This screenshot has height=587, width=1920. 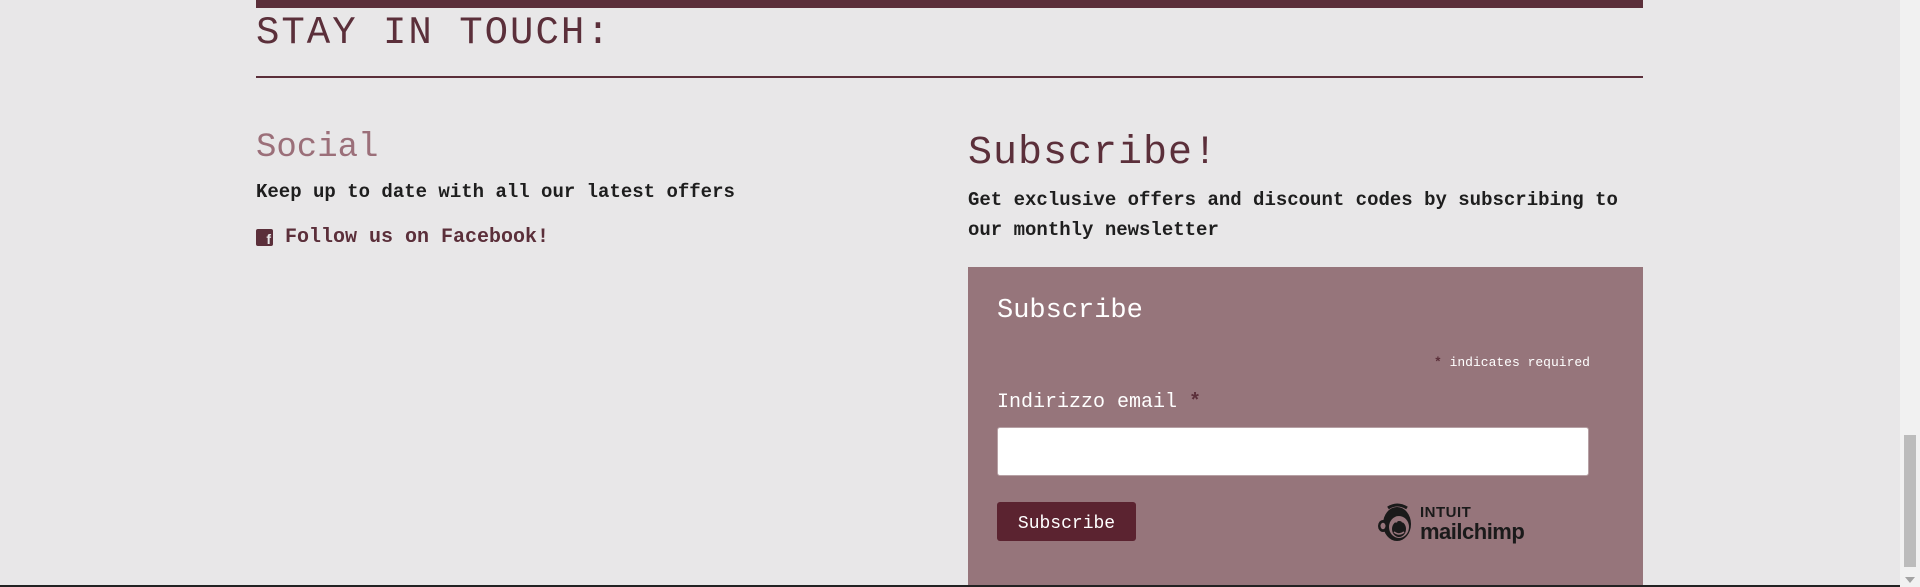 I want to click on intuit-mailchimp-logo: INTUIT mailchimp, so click(x=1450, y=524).